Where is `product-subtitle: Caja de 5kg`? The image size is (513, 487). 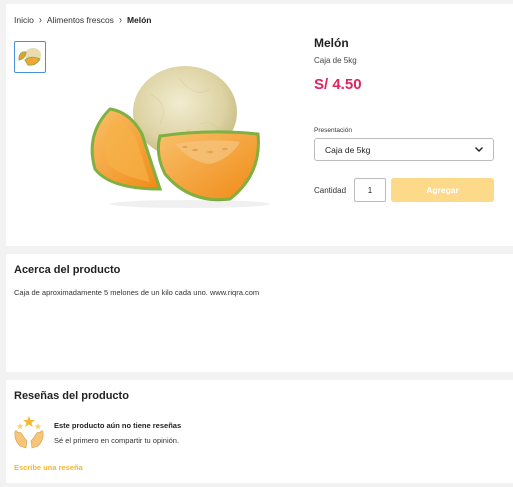 product-subtitle: Caja de 5kg is located at coordinates (335, 60).